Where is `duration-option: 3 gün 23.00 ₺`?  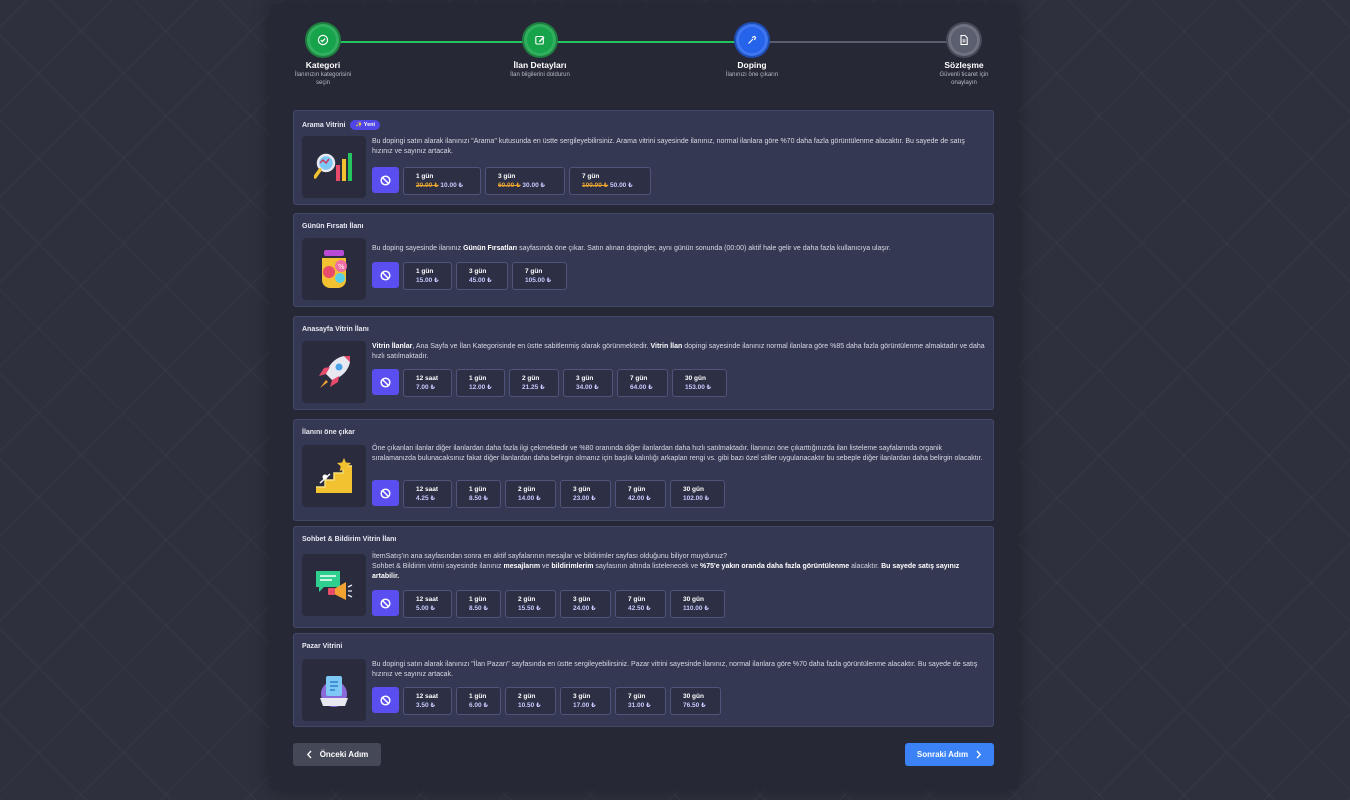 duration-option: 3 gün 23.00 ₺ is located at coordinates (585, 494).